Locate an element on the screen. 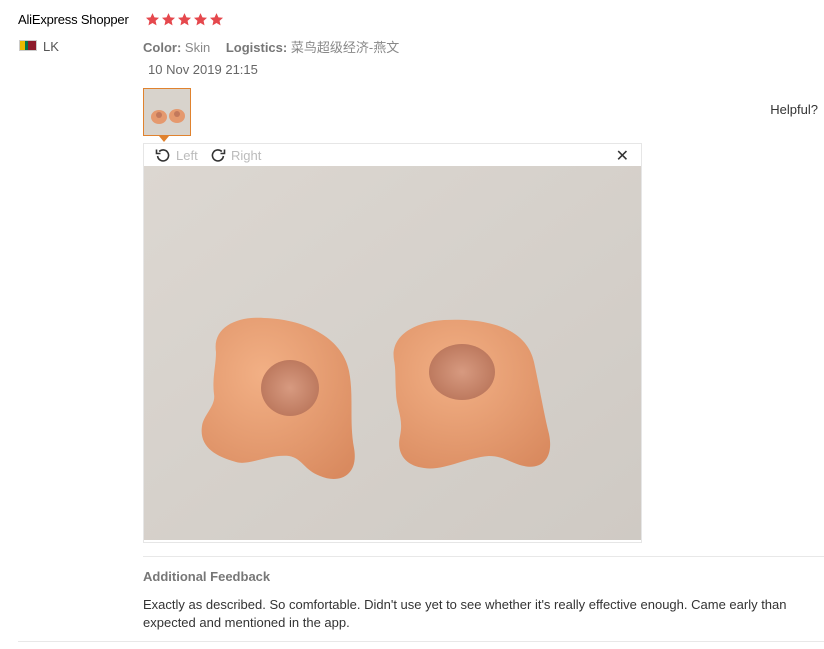 This screenshot has height=649, width=824. rotate-left-label: Left is located at coordinates (187, 155).